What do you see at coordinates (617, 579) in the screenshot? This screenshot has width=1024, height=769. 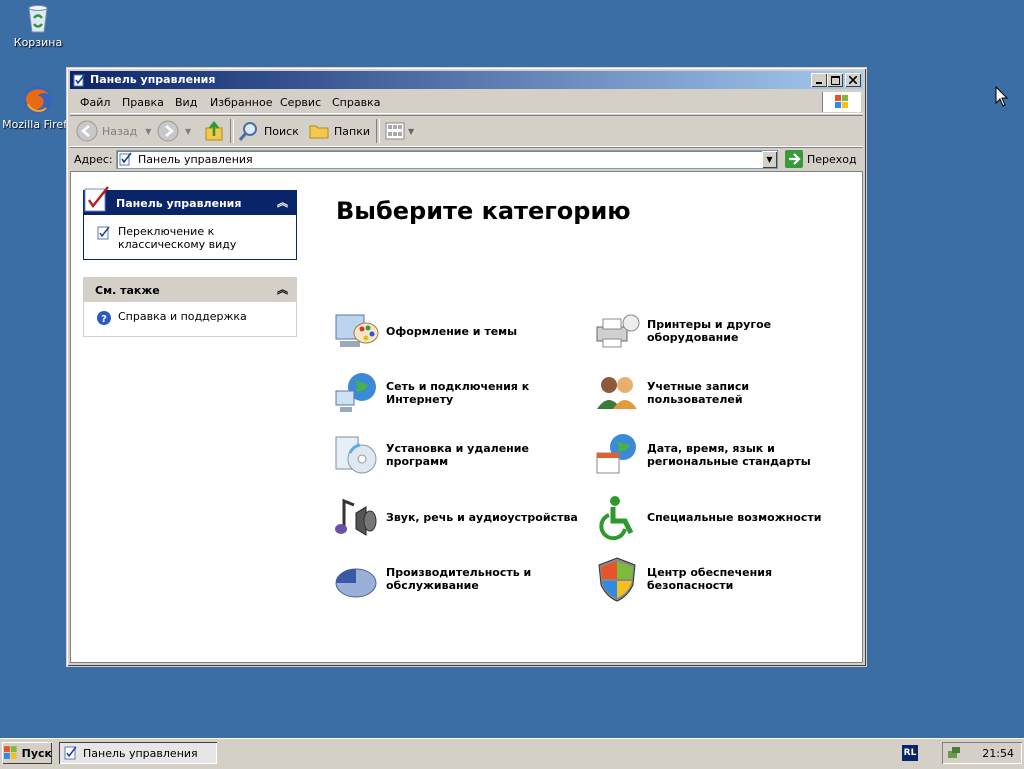 I see `security-center-icon` at bounding box center [617, 579].